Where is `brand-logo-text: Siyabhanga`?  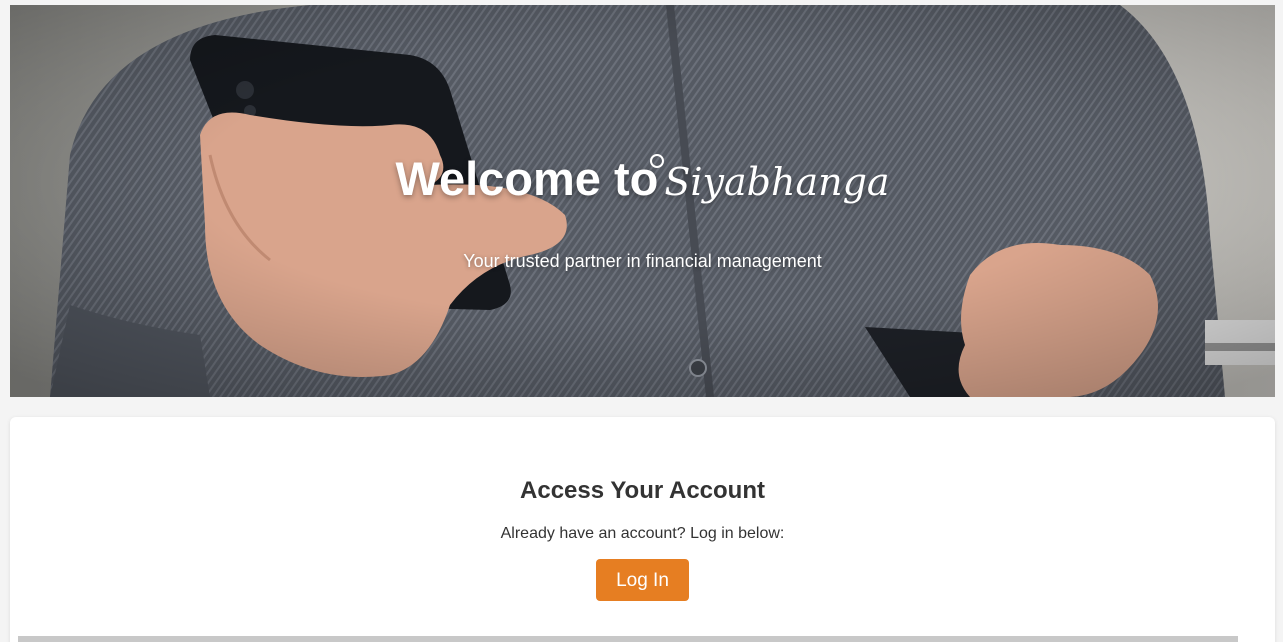
brand-logo-text: Siyabhanga is located at coordinates (770, 179).